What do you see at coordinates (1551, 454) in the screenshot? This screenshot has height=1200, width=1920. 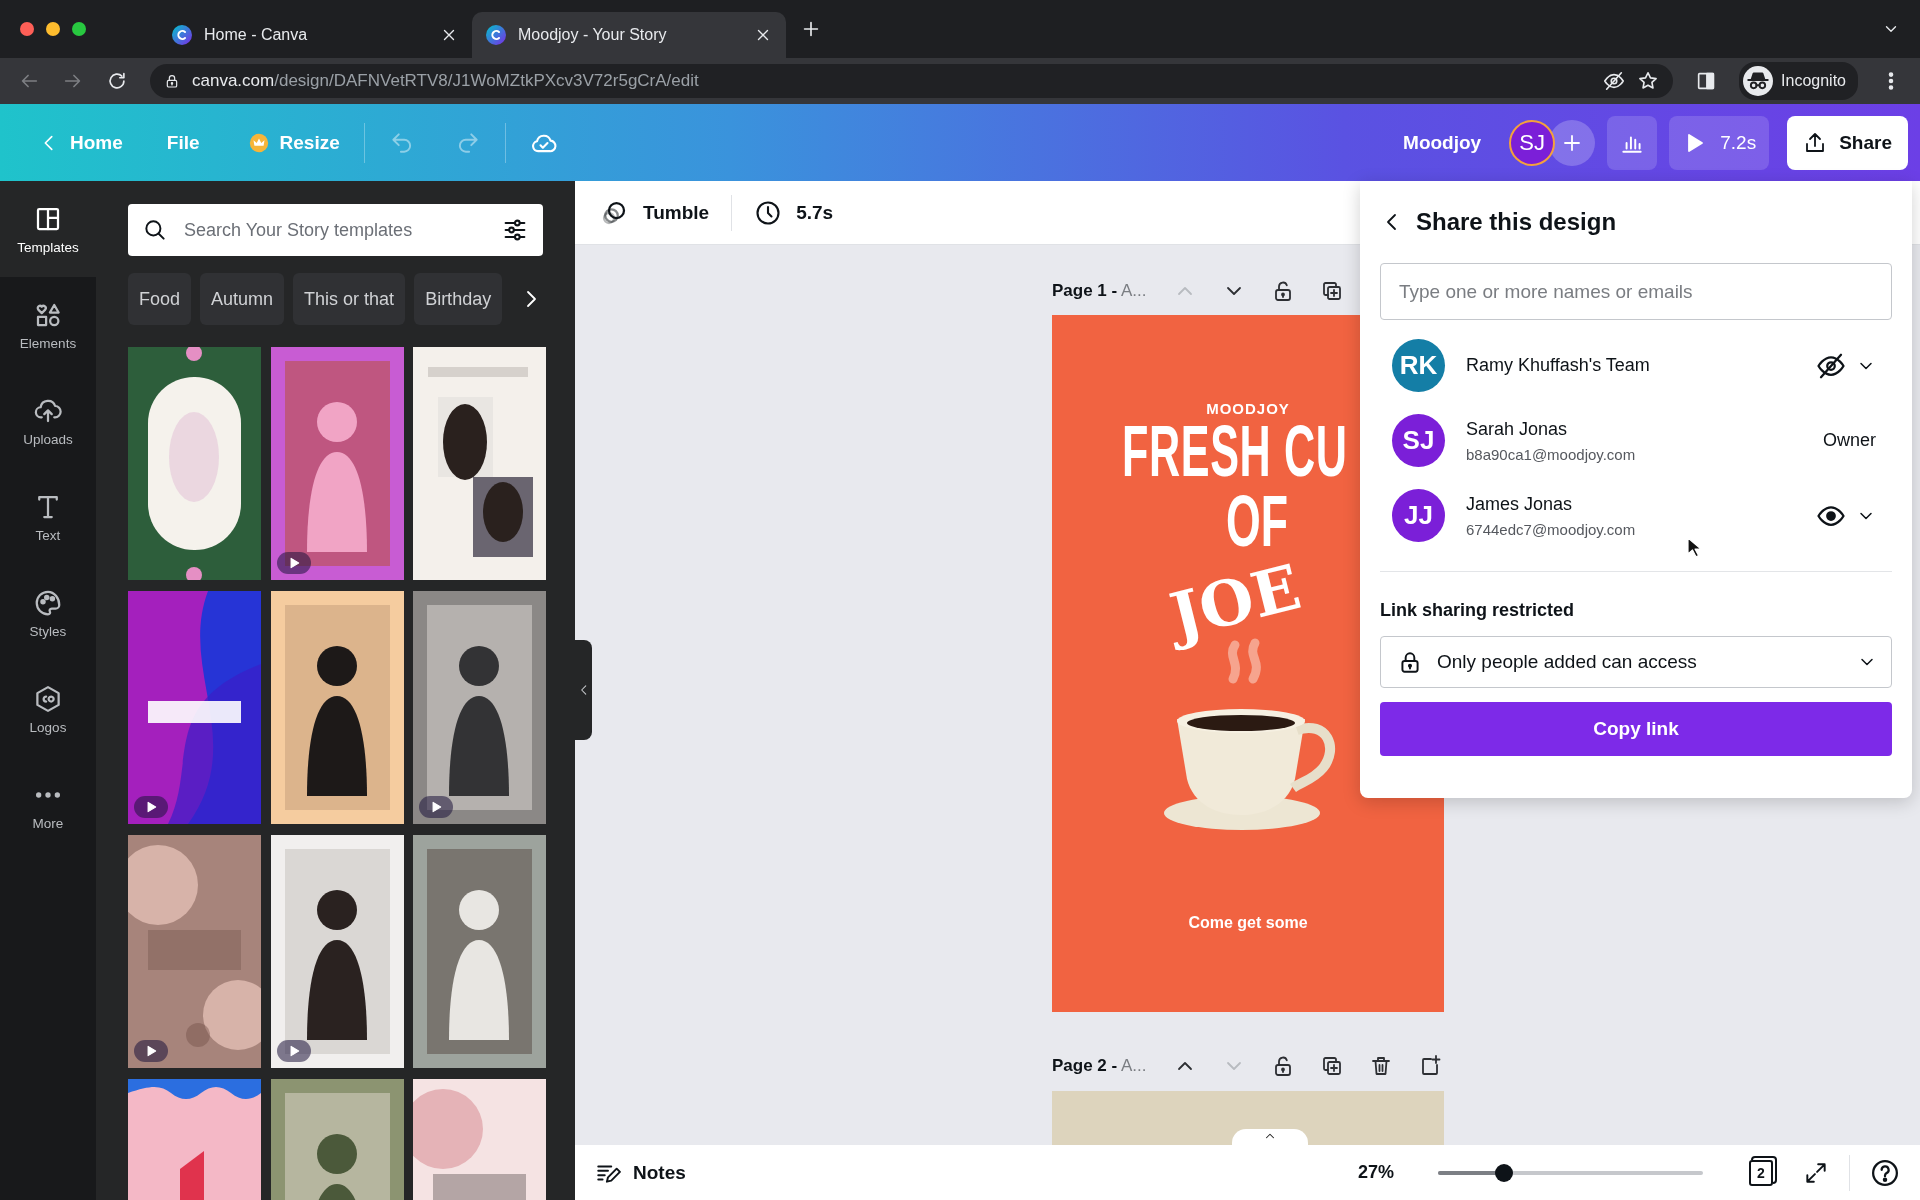 I see `member-email: b8a90ca1@moodjoy.com` at bounding box center [1551, 454].